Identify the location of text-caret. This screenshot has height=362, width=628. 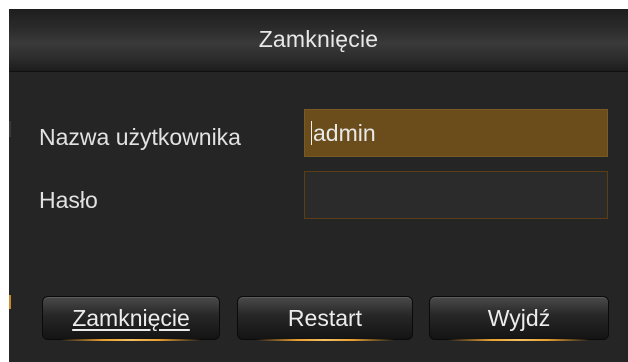
(311, 133).